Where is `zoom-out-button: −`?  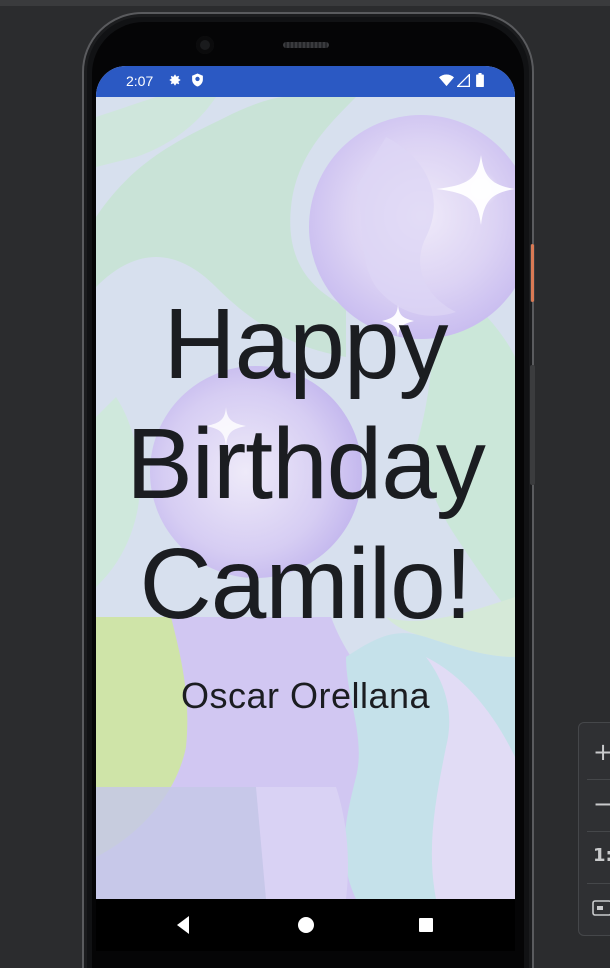 zoom-out-button: − is located at coordinates (594, 804).